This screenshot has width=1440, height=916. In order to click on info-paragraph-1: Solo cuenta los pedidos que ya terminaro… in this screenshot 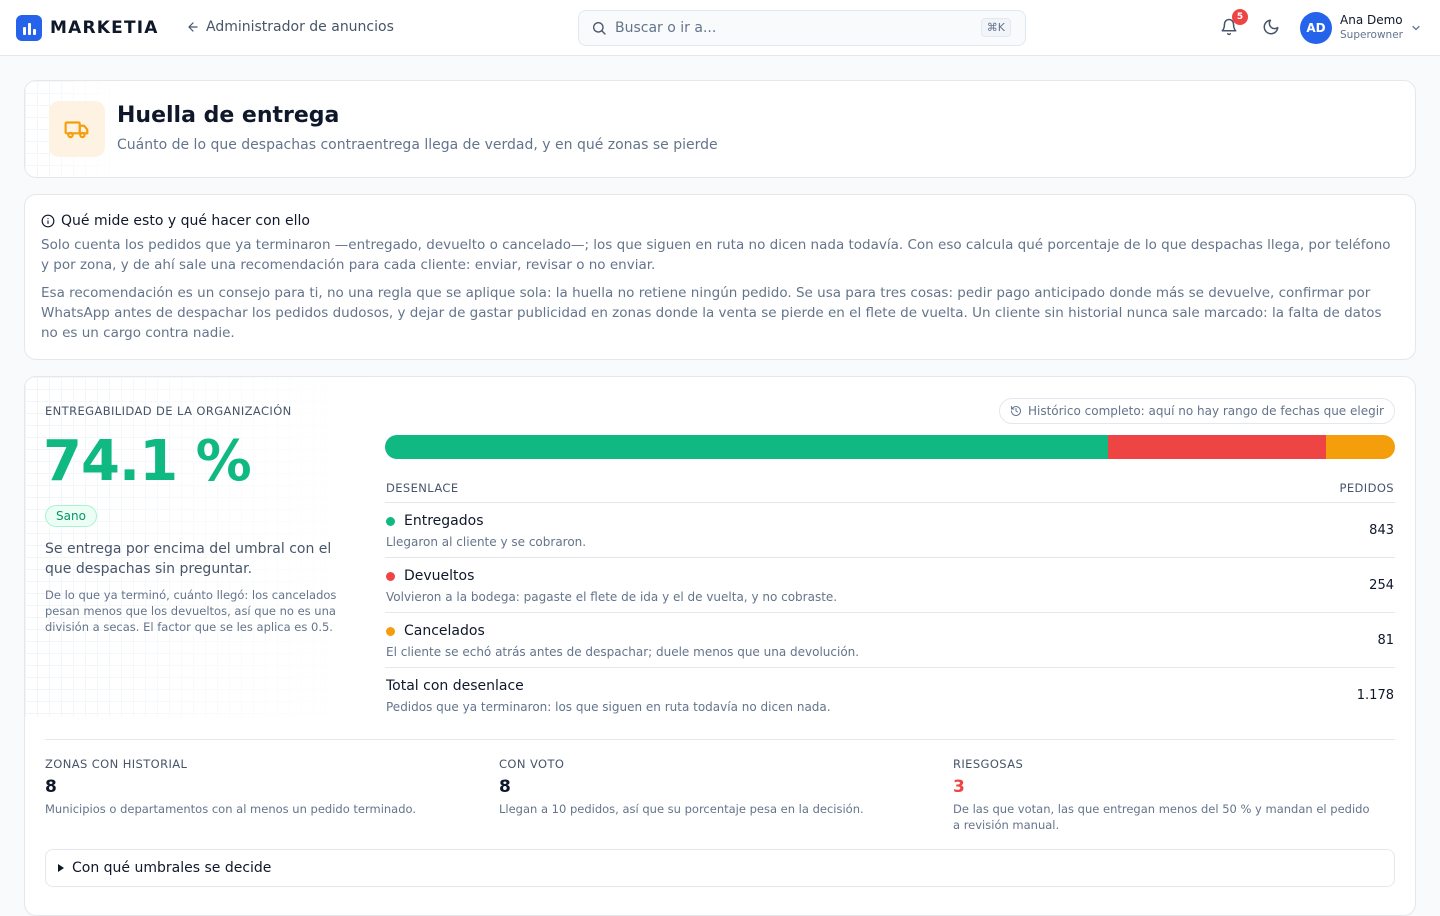, I will do `click(716, 255)`.